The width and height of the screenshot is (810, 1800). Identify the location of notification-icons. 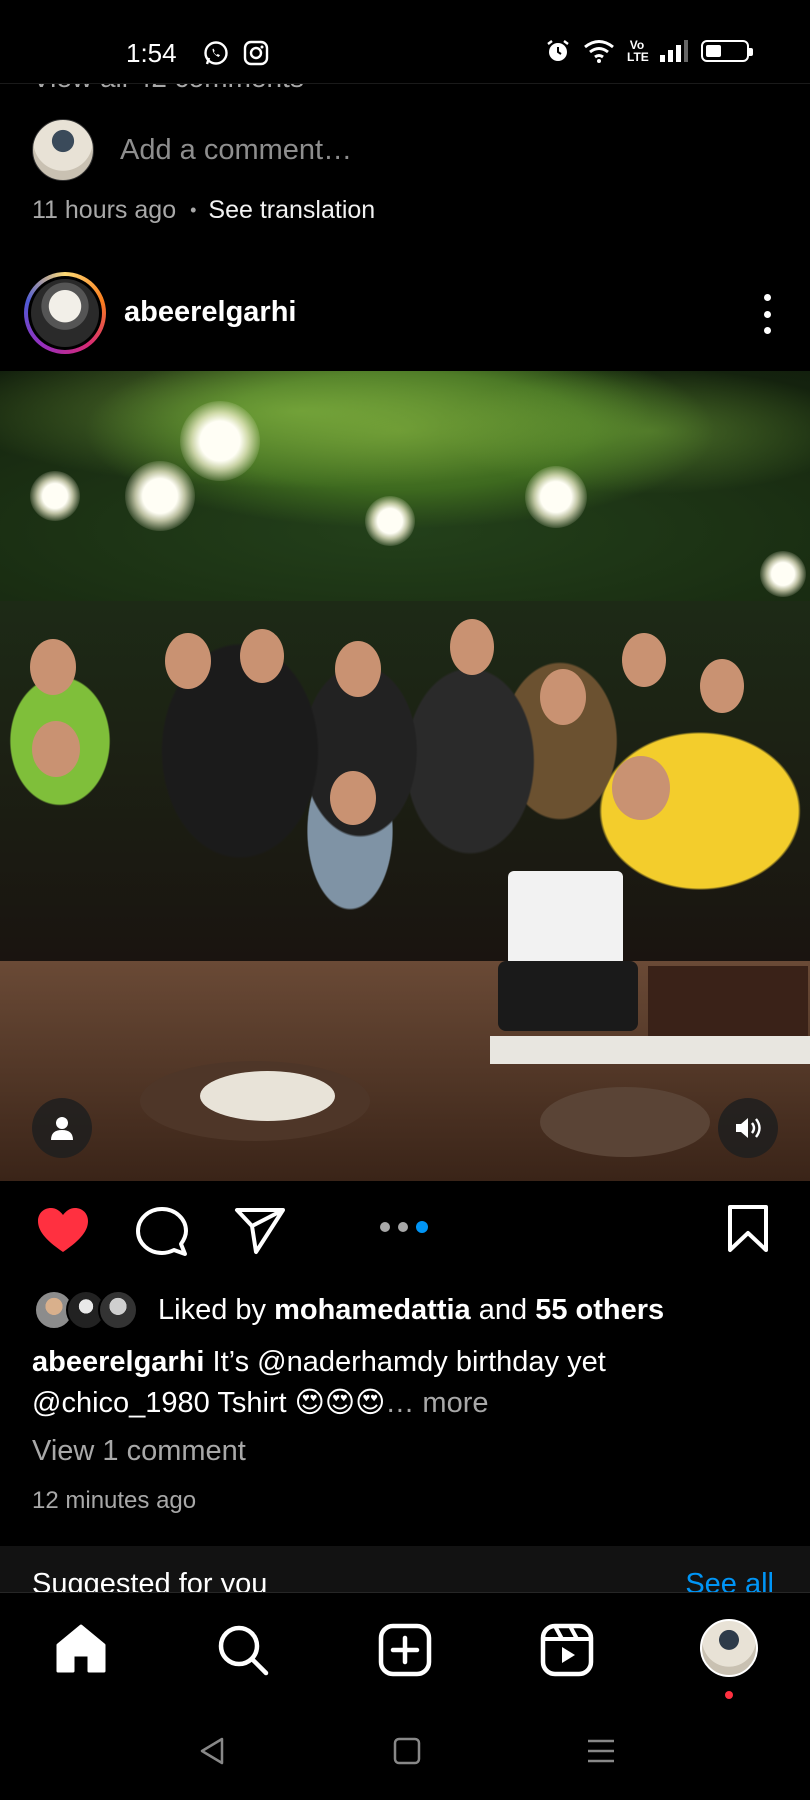
(236, 53).